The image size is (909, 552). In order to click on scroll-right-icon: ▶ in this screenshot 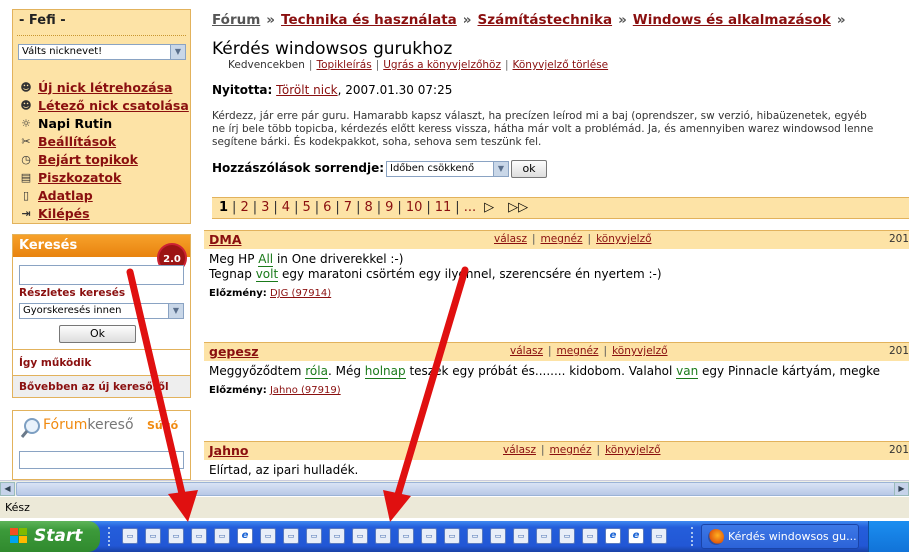, I will do `click(901, 489)`.